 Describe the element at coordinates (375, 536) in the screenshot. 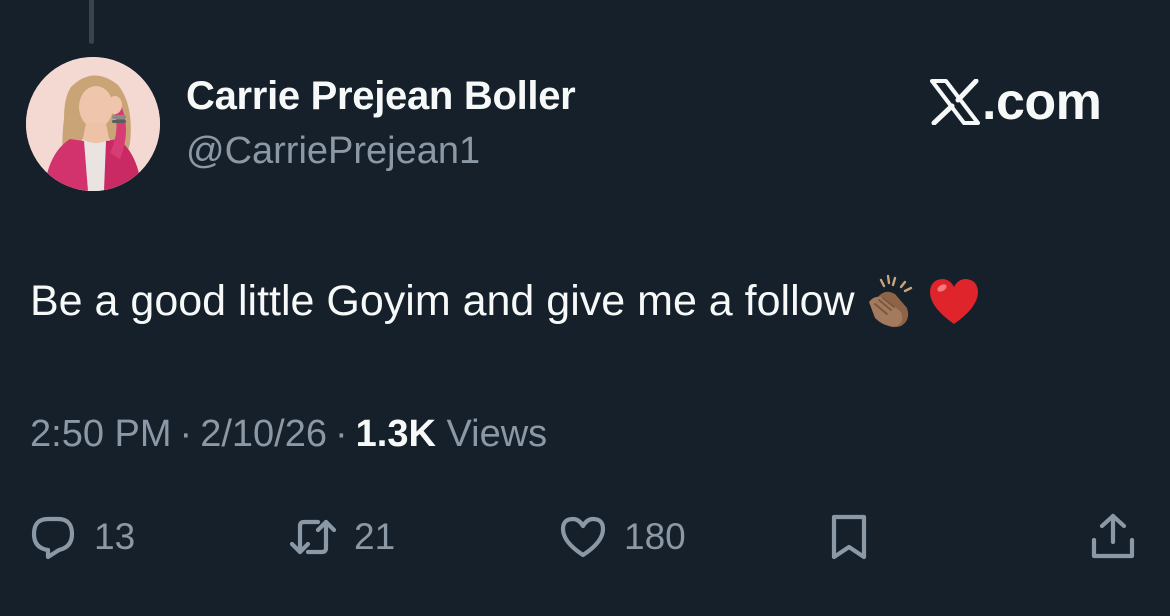

I see `repost-count: 21` at that location.